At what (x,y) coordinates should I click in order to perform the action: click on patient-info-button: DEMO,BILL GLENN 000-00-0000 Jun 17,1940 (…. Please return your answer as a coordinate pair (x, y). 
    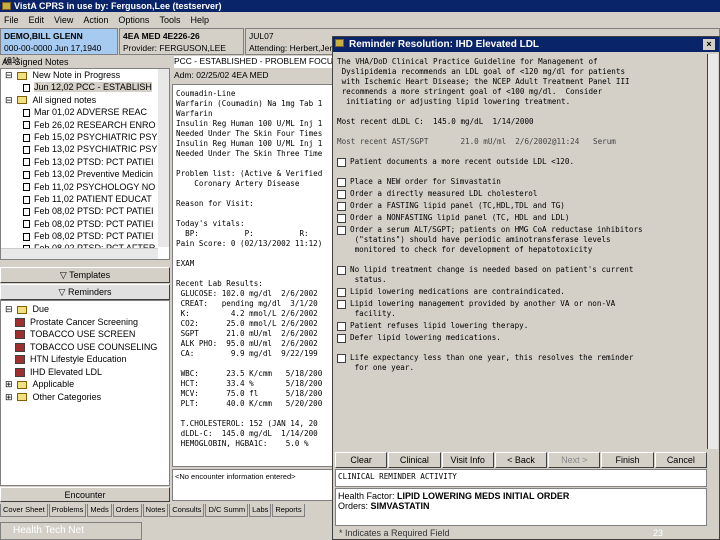
    Looking at the image, I should click on (59, 46).